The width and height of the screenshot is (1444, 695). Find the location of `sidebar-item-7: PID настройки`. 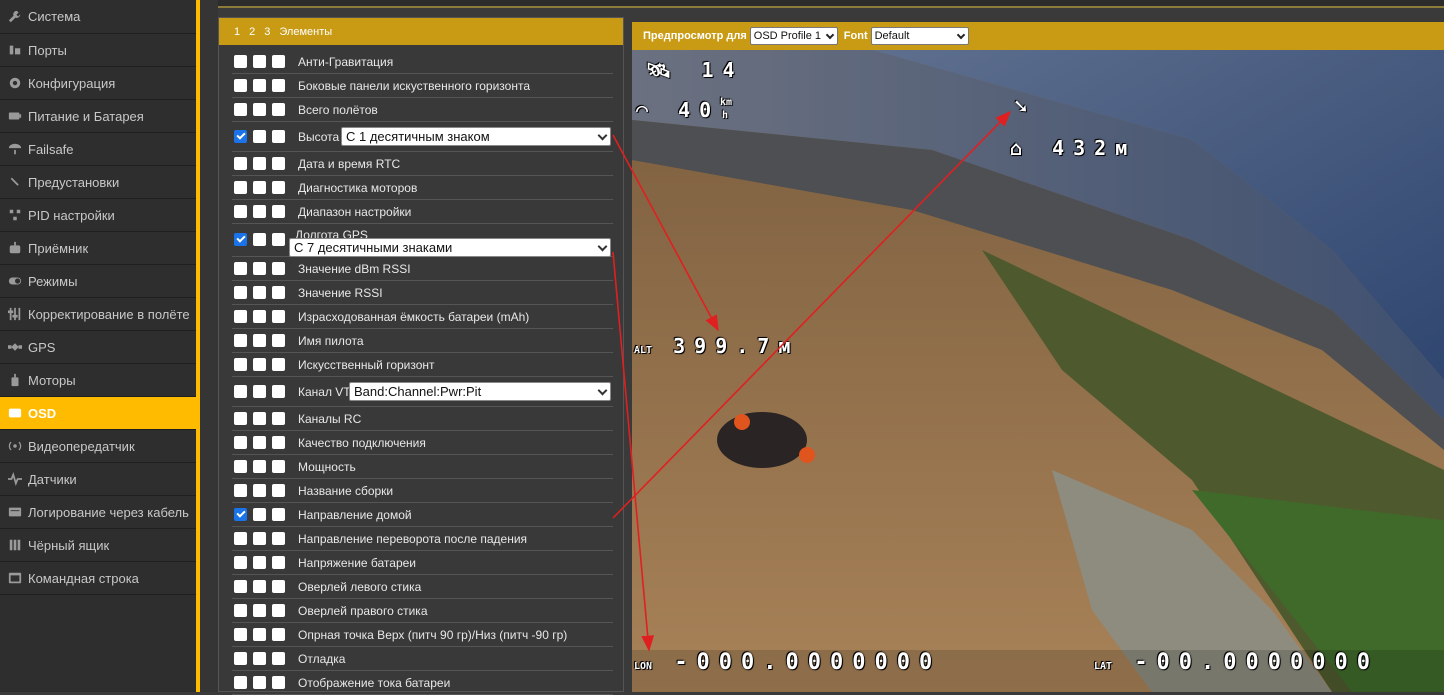

sidebar-item-7: PID настройки is located at coordinates (98, 215).